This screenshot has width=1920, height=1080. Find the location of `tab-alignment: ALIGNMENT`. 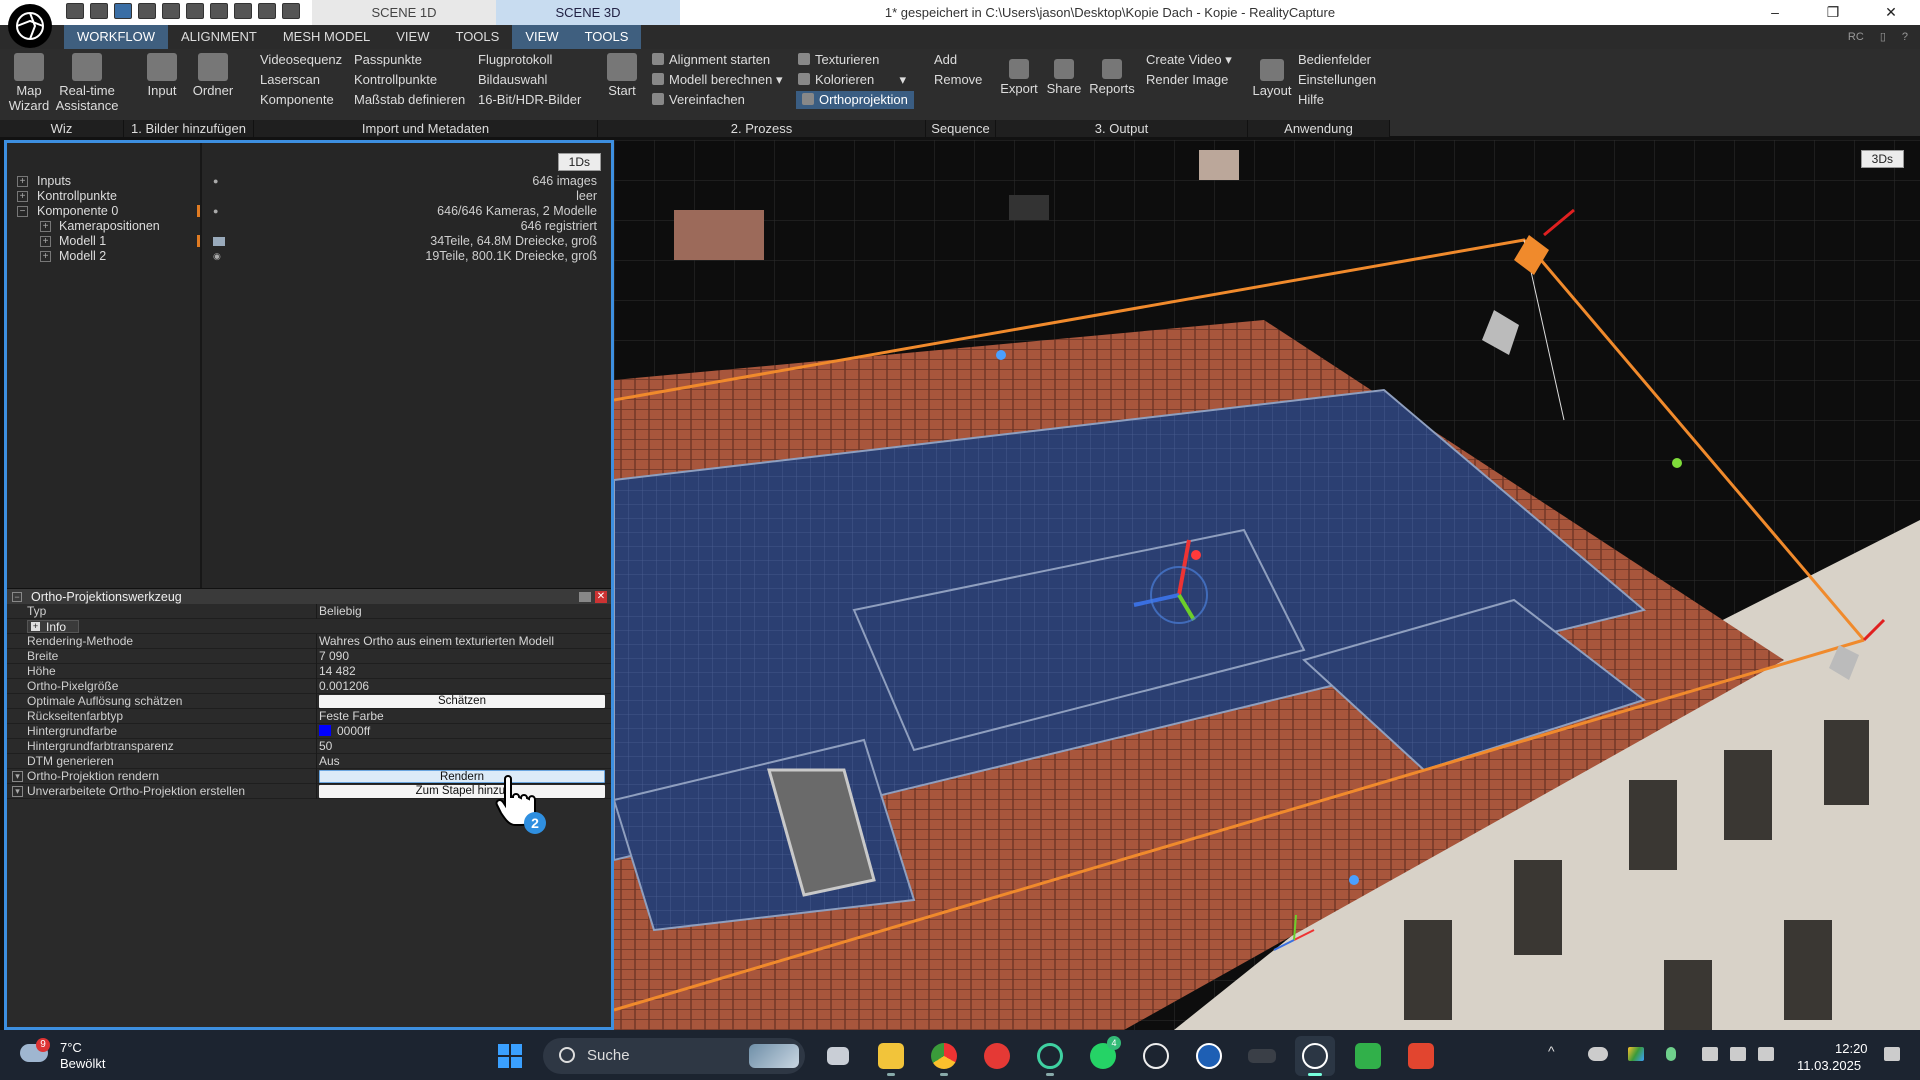

tab-alignment: ALIGNMENT is located at coordinates (219, 37).